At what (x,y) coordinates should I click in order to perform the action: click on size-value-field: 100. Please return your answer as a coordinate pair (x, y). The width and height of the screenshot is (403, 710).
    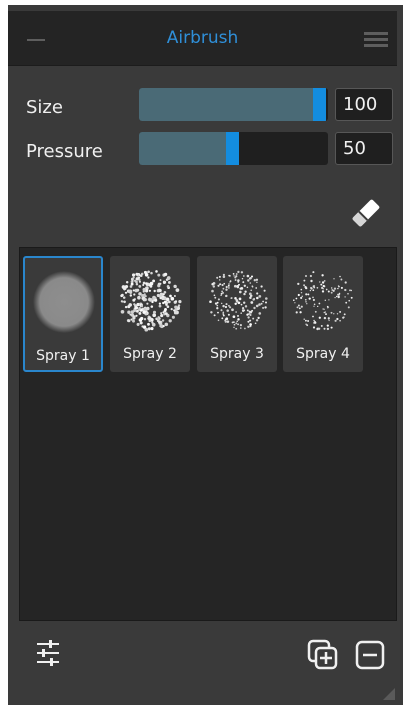
    Looking at the image, I should click on (364, 104).